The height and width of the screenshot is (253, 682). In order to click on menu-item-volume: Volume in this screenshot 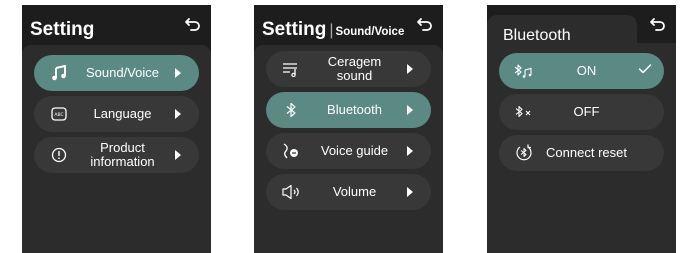, I will do `click(348, 192)`.